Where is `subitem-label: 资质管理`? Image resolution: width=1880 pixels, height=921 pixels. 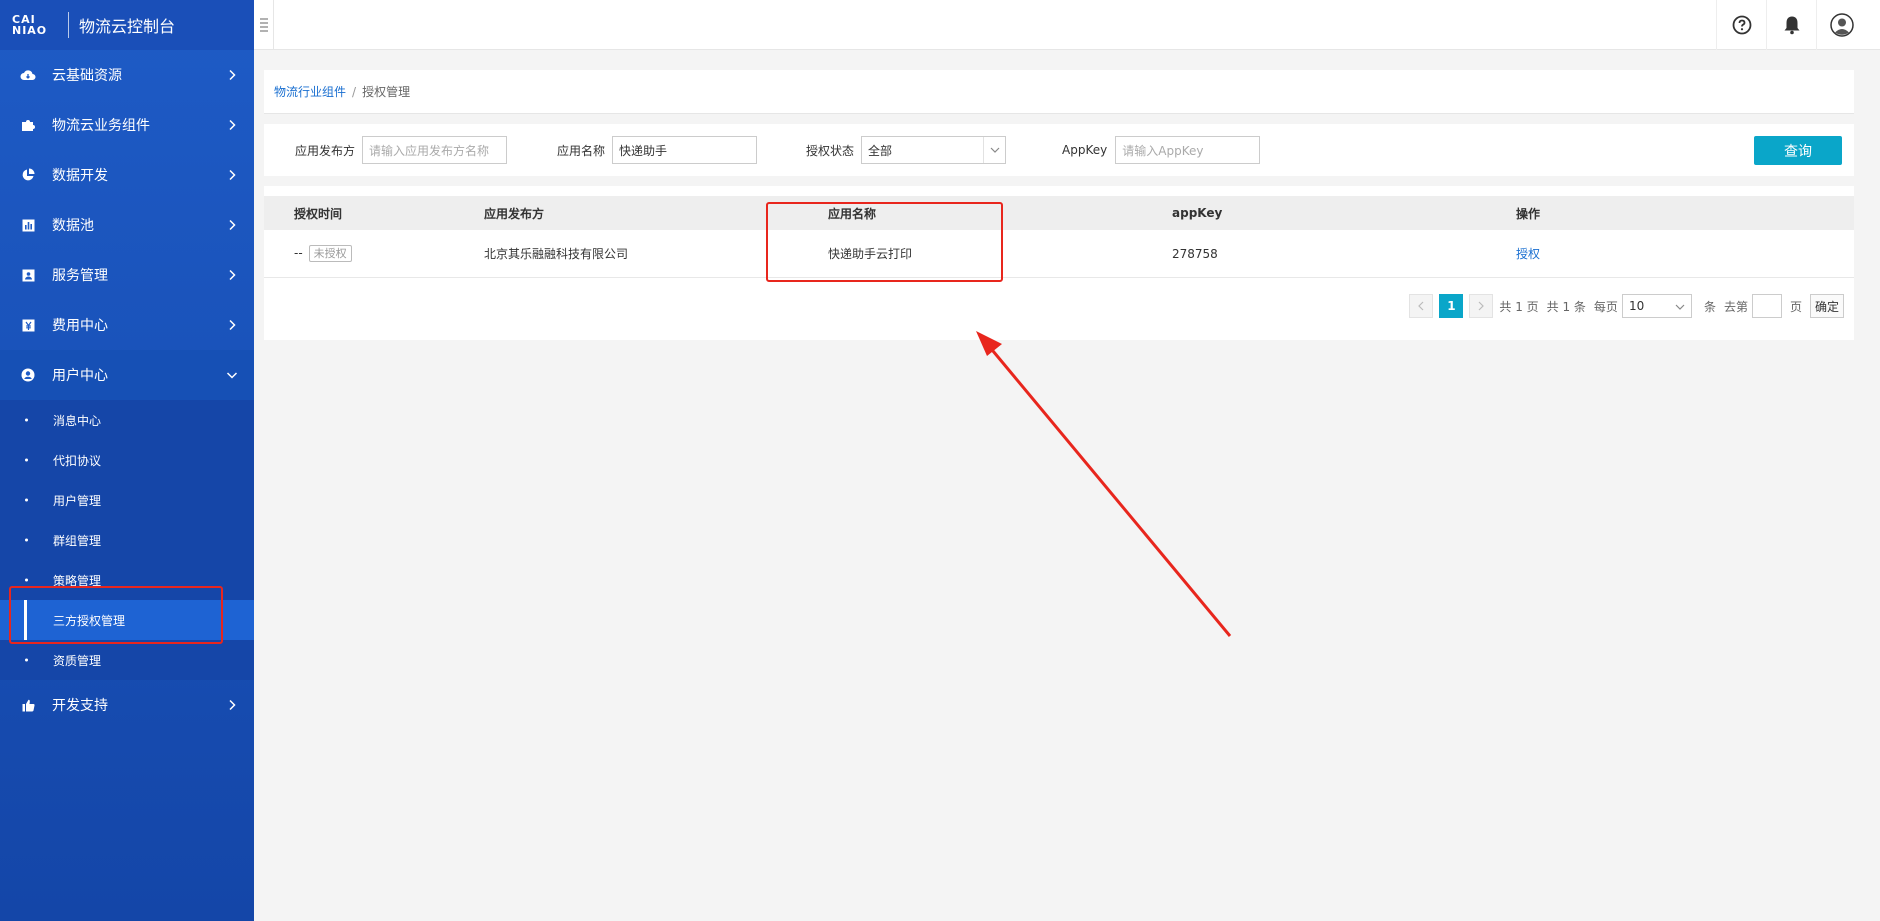 subitem-label: 资质管理 is located at coordinates (77, 660).